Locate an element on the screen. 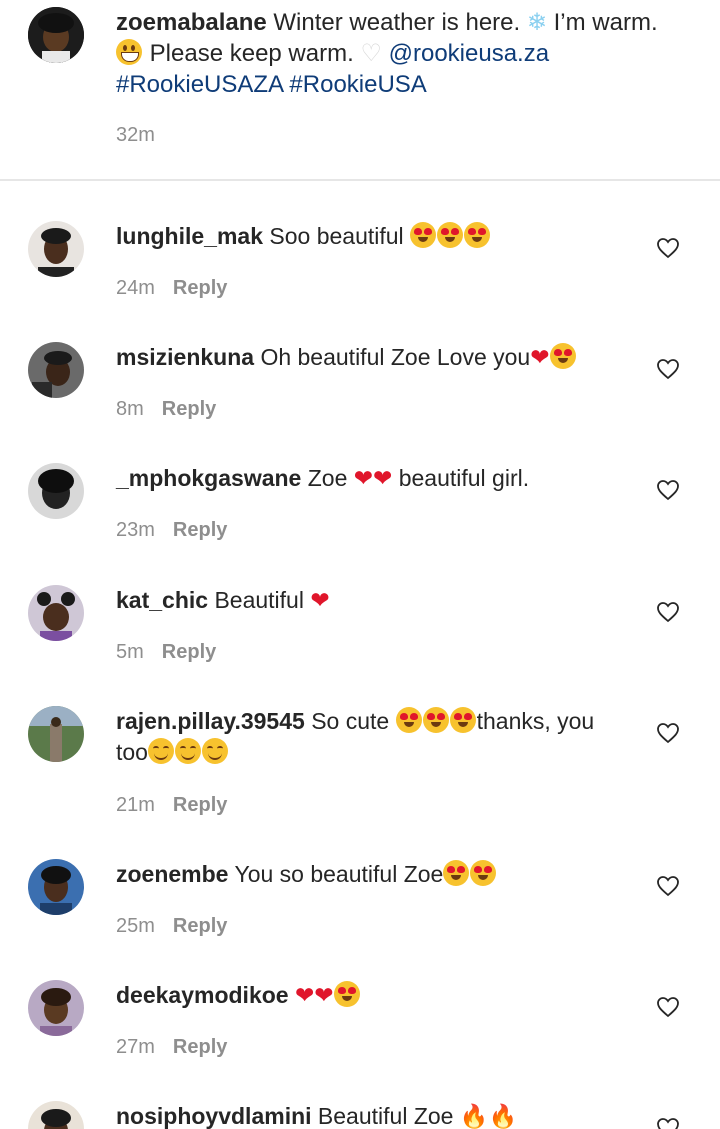 The image size is (720, 1129). comment-timestamp: 25m is located at coordinates (135, 926).